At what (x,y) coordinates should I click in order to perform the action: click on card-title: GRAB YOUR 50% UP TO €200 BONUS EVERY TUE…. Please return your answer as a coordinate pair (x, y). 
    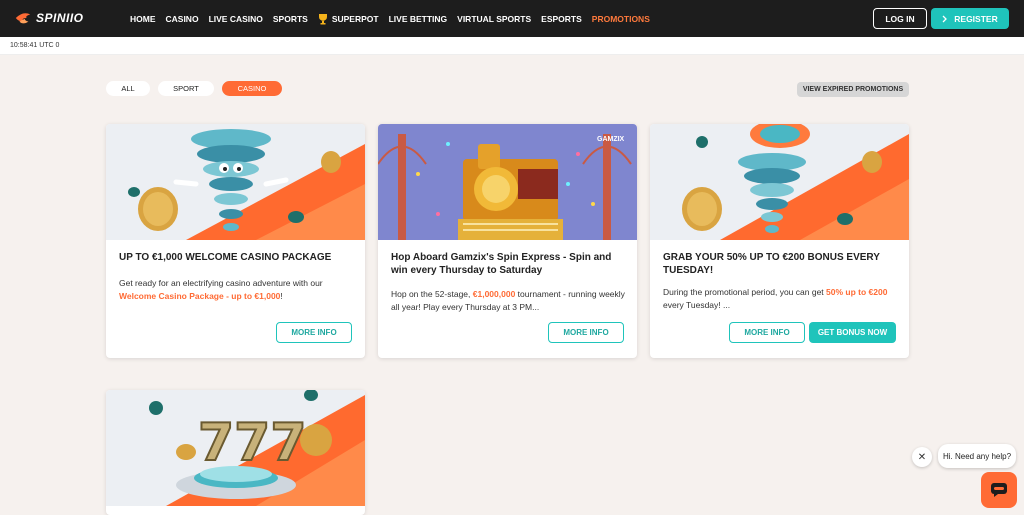
    Looking at the image, I should click on (771, 264).